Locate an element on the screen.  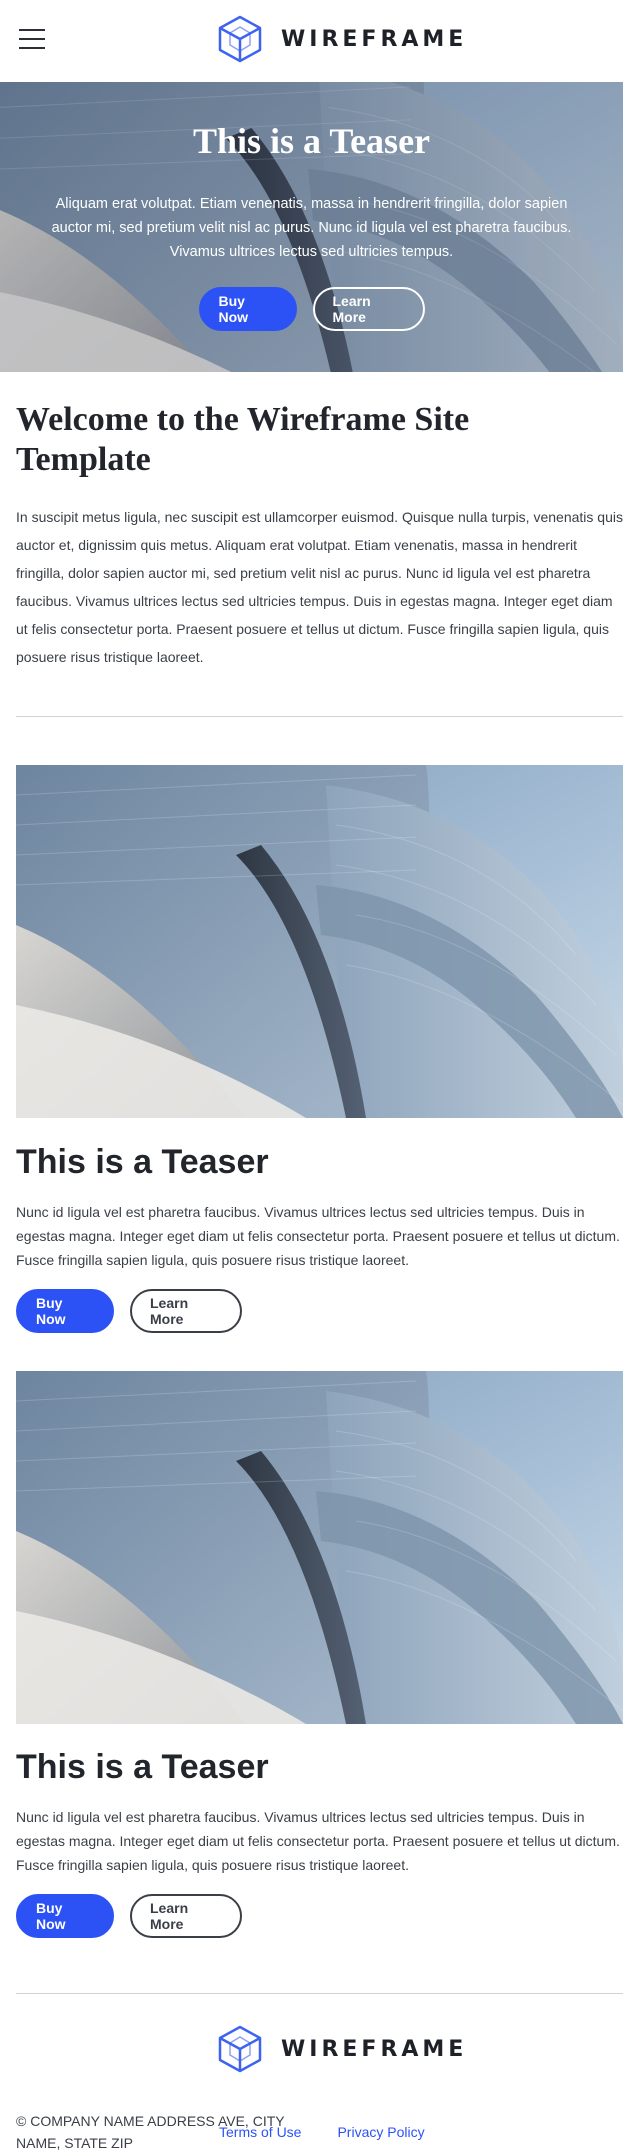
privacy-policy-link: Privacy Policy is located at coordinates (380, 2132).